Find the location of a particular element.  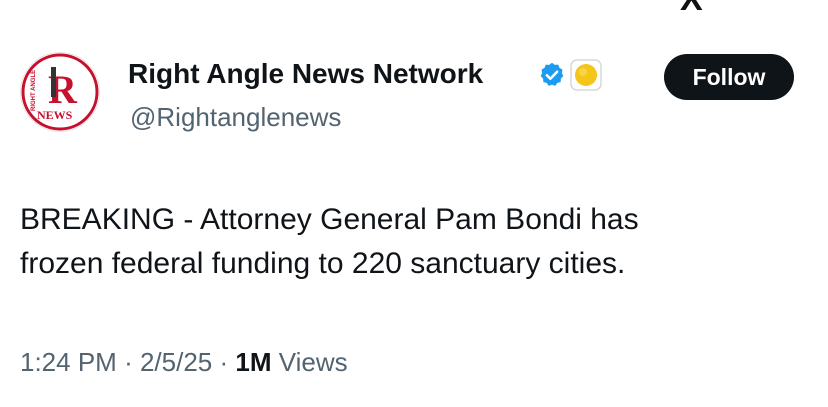

tweet-meta: 1:24 PM · 2/5/25 · 1M Views is located at coordinates (184, 362).